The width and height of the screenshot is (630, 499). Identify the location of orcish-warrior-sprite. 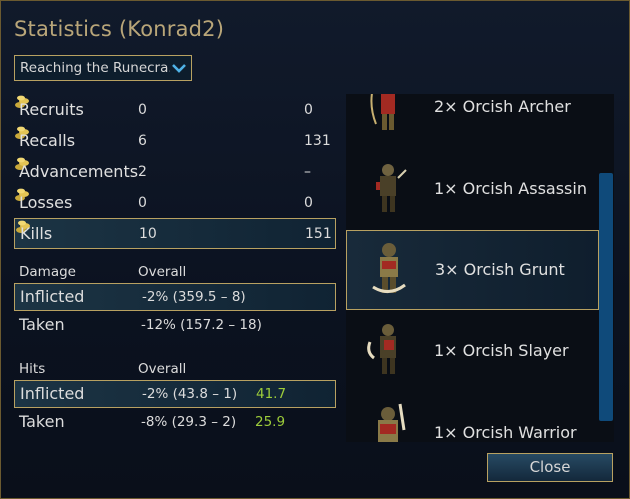
(392, 422).